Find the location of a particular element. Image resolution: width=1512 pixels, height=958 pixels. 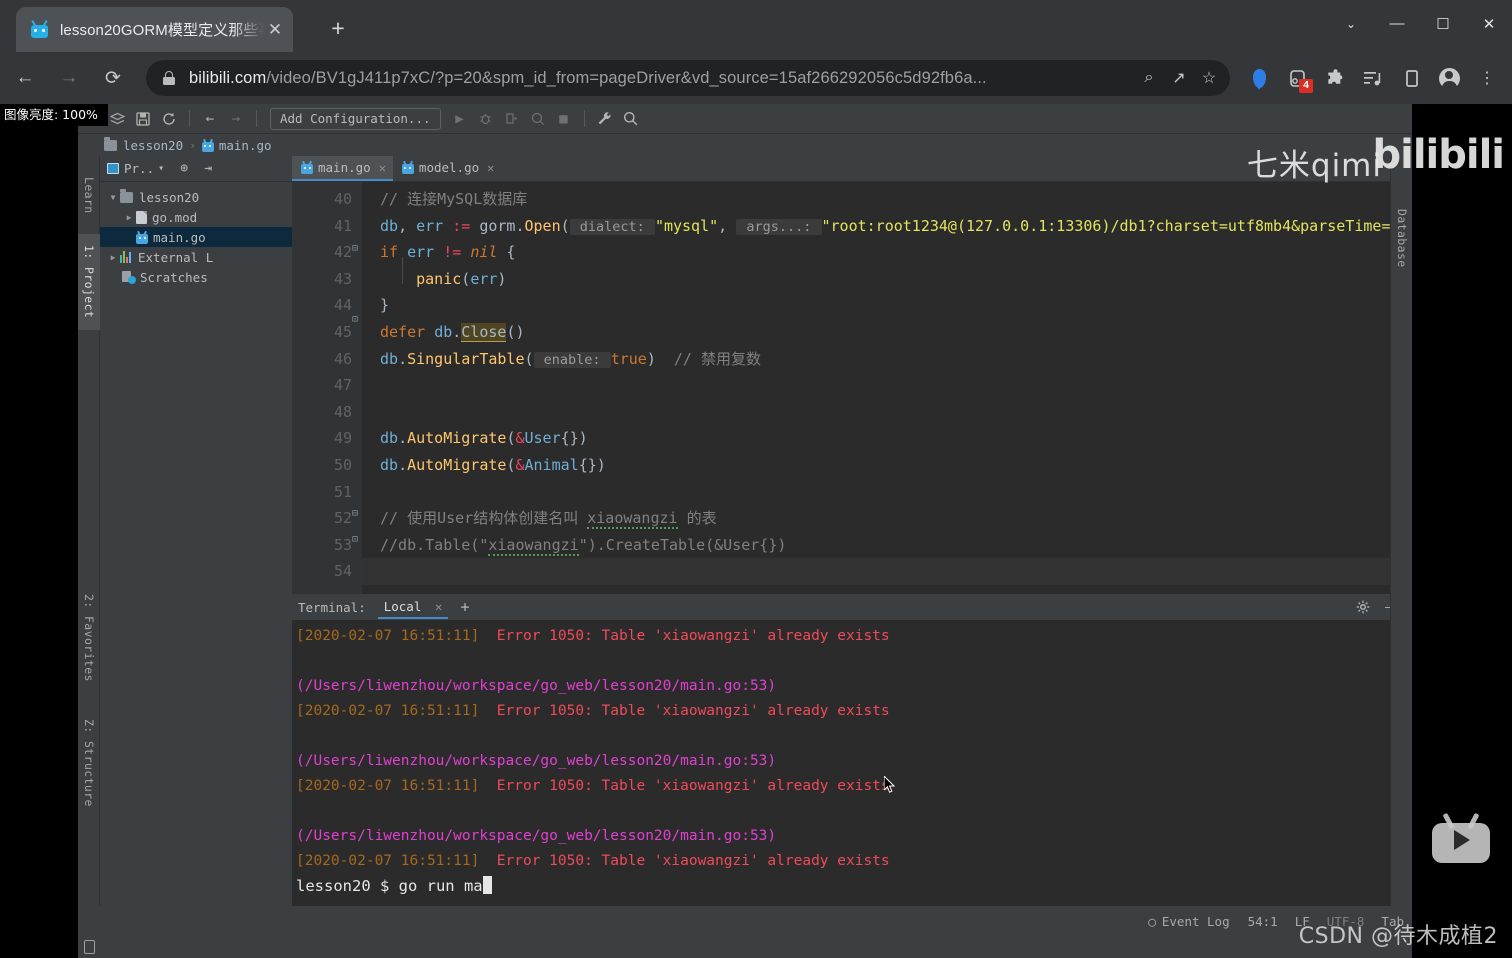

forward-arrow-icon: → is located at coordinates (236, 119).